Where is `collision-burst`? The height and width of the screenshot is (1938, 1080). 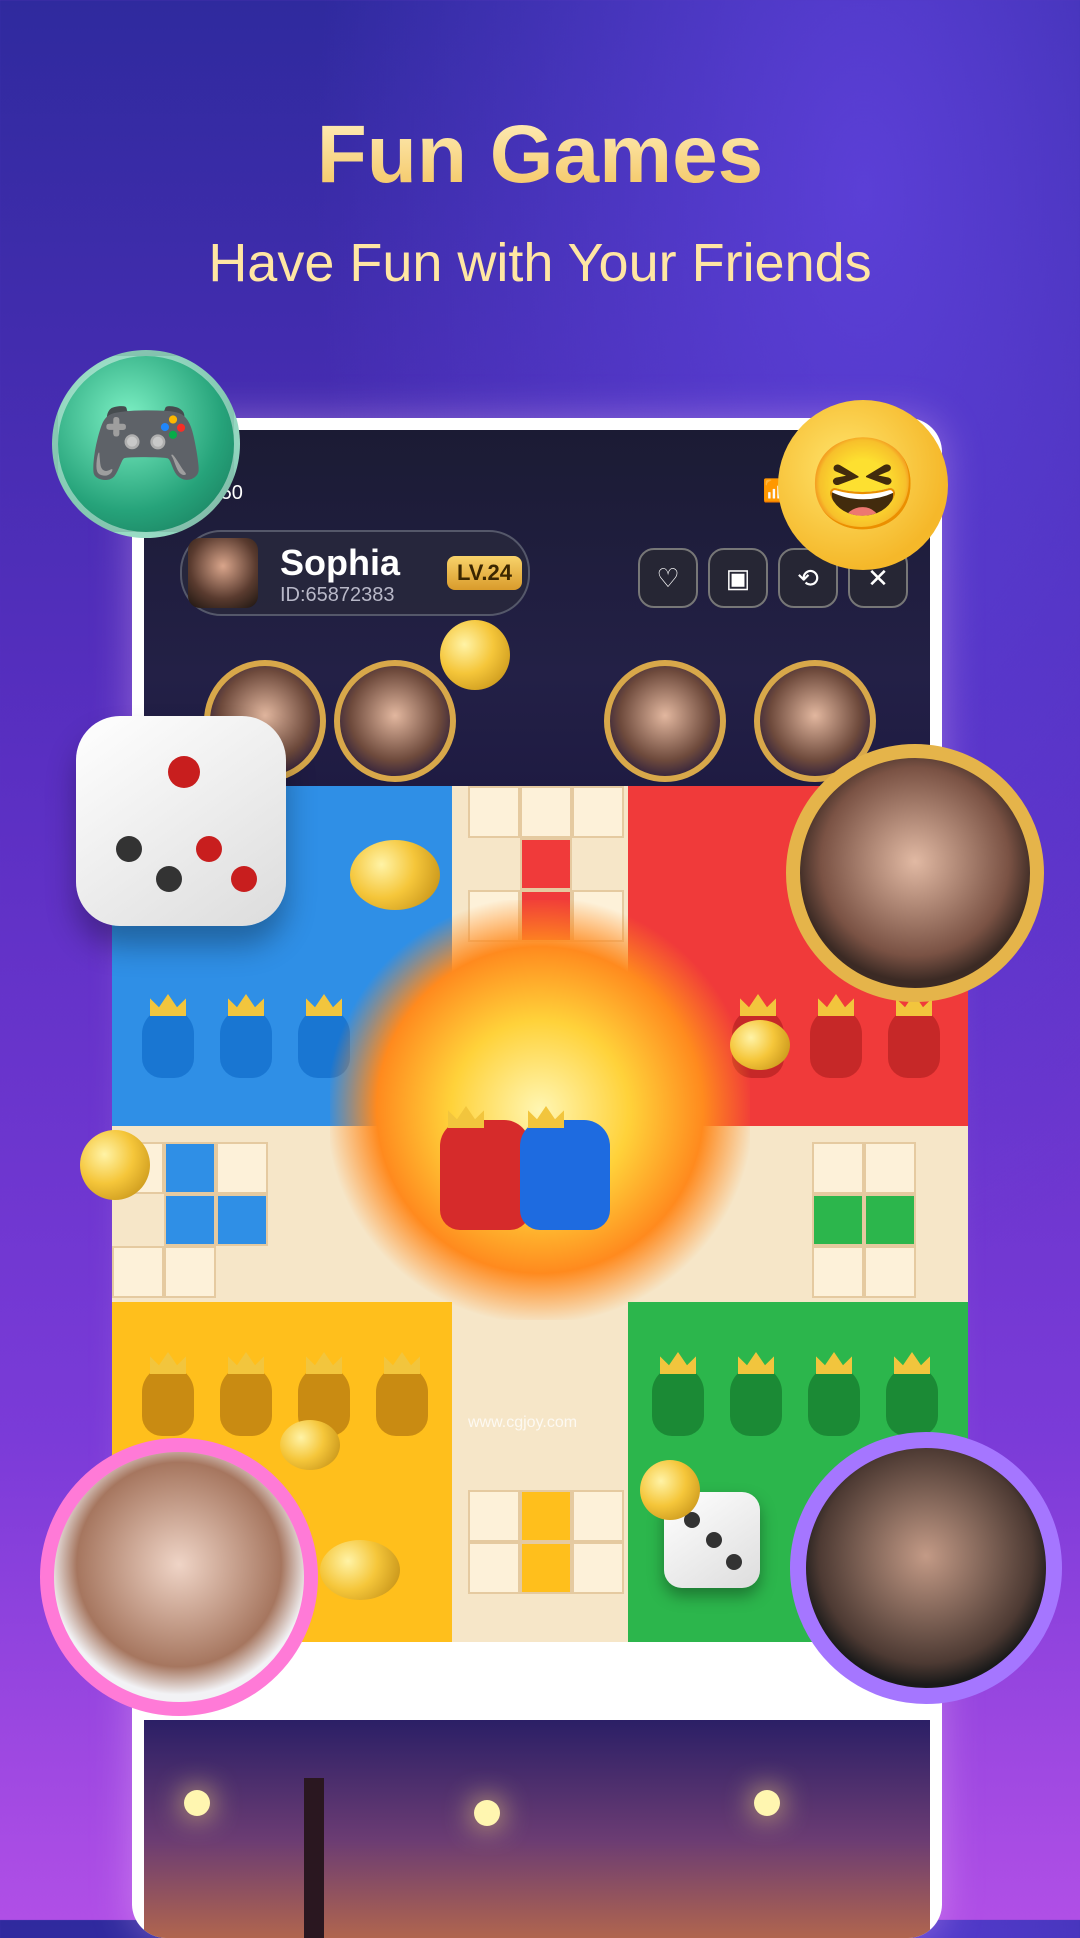 collision-burst is located at coordinates (540, 1110).